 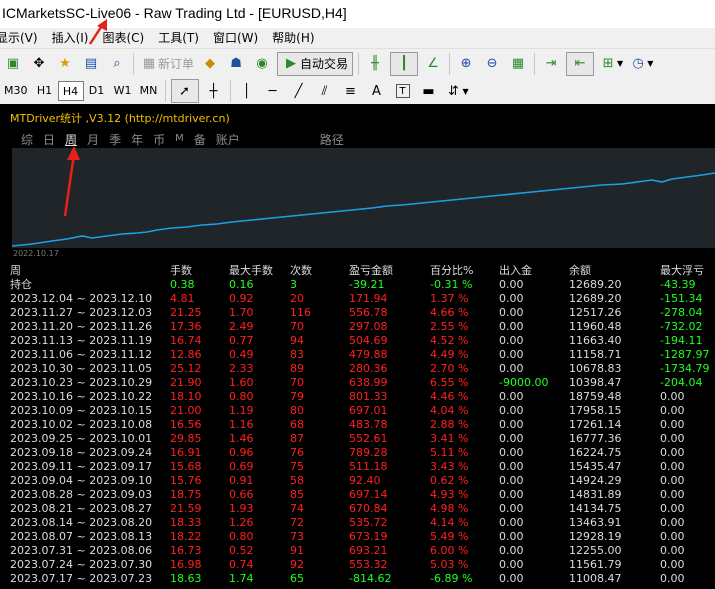 What do you see at coordinates (27, 139) in the screenshot?
I see `tab-summary: 综` at bounding box center [27, 139].